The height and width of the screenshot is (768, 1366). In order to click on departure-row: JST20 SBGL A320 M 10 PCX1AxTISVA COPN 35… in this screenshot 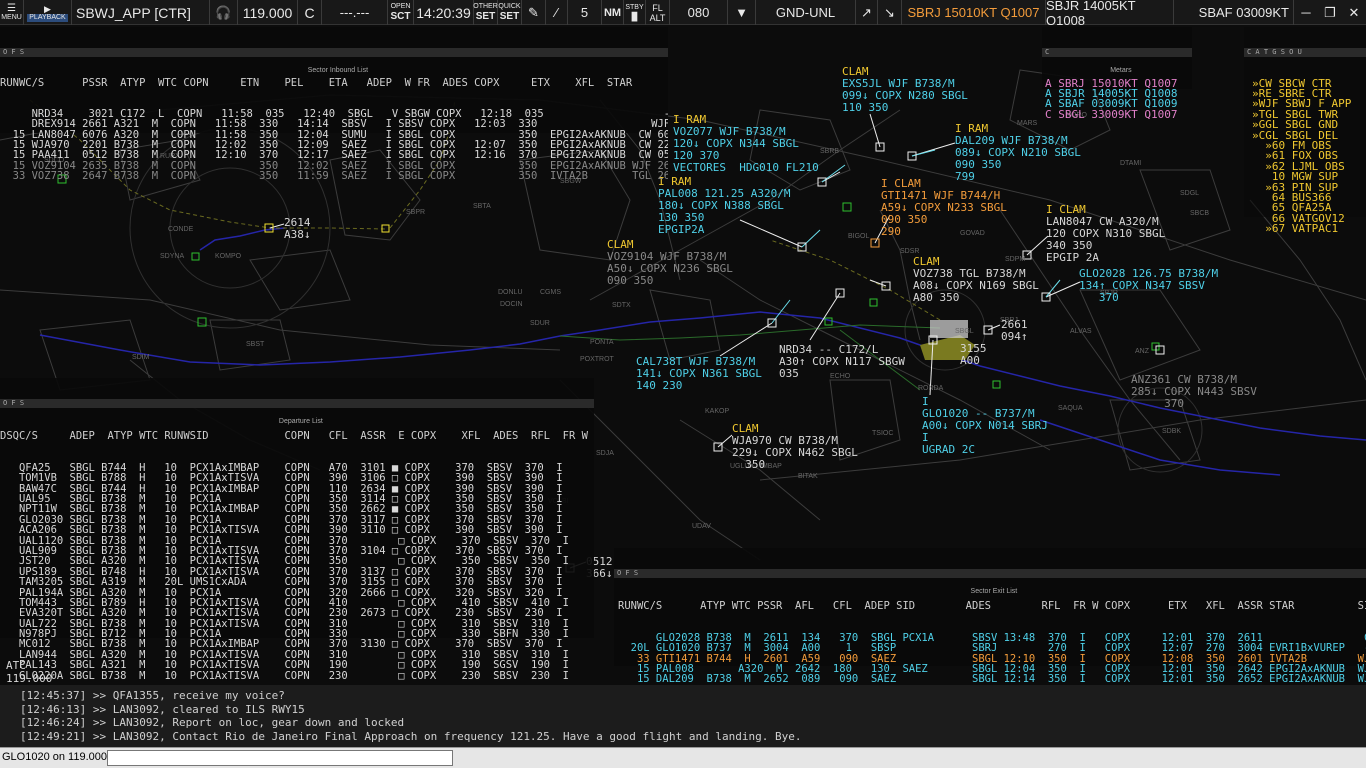, I will do `click(297, 561)`.